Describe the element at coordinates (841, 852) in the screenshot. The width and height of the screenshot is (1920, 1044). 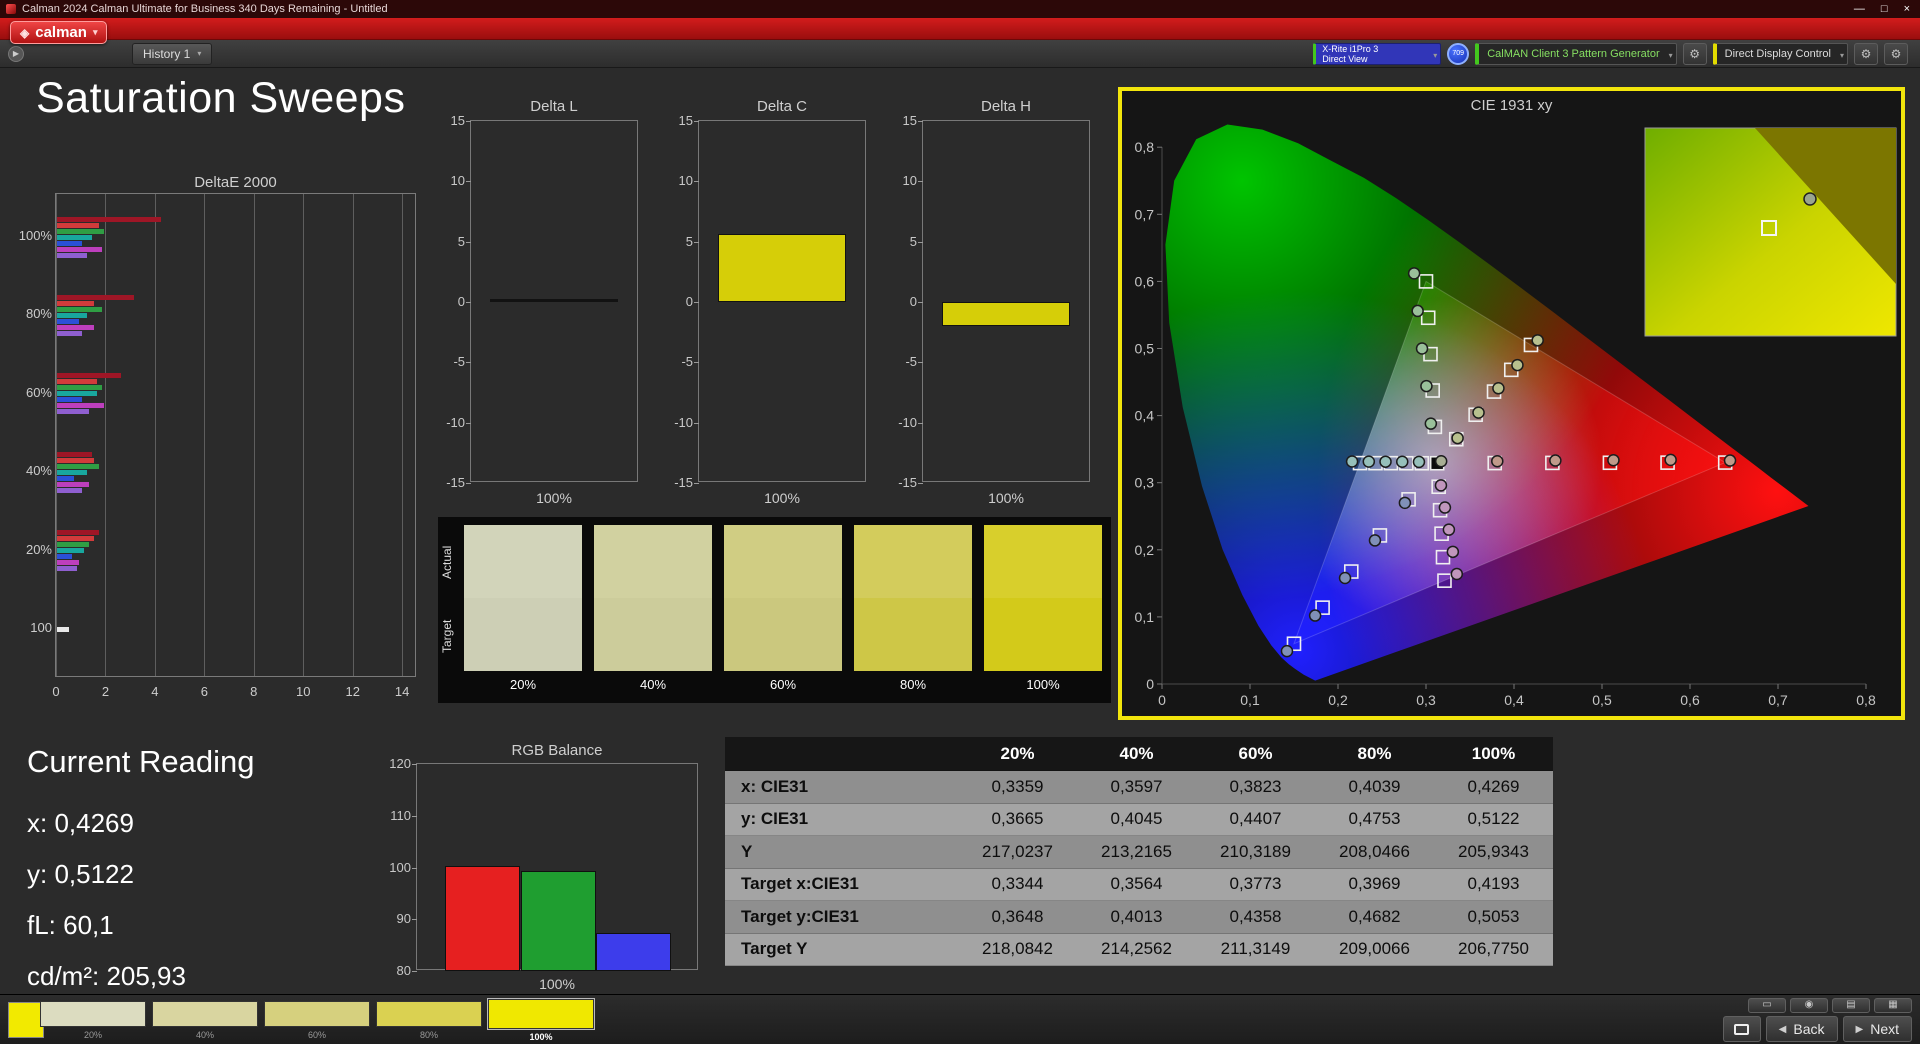
I see `table-row-label: Y` at that location.